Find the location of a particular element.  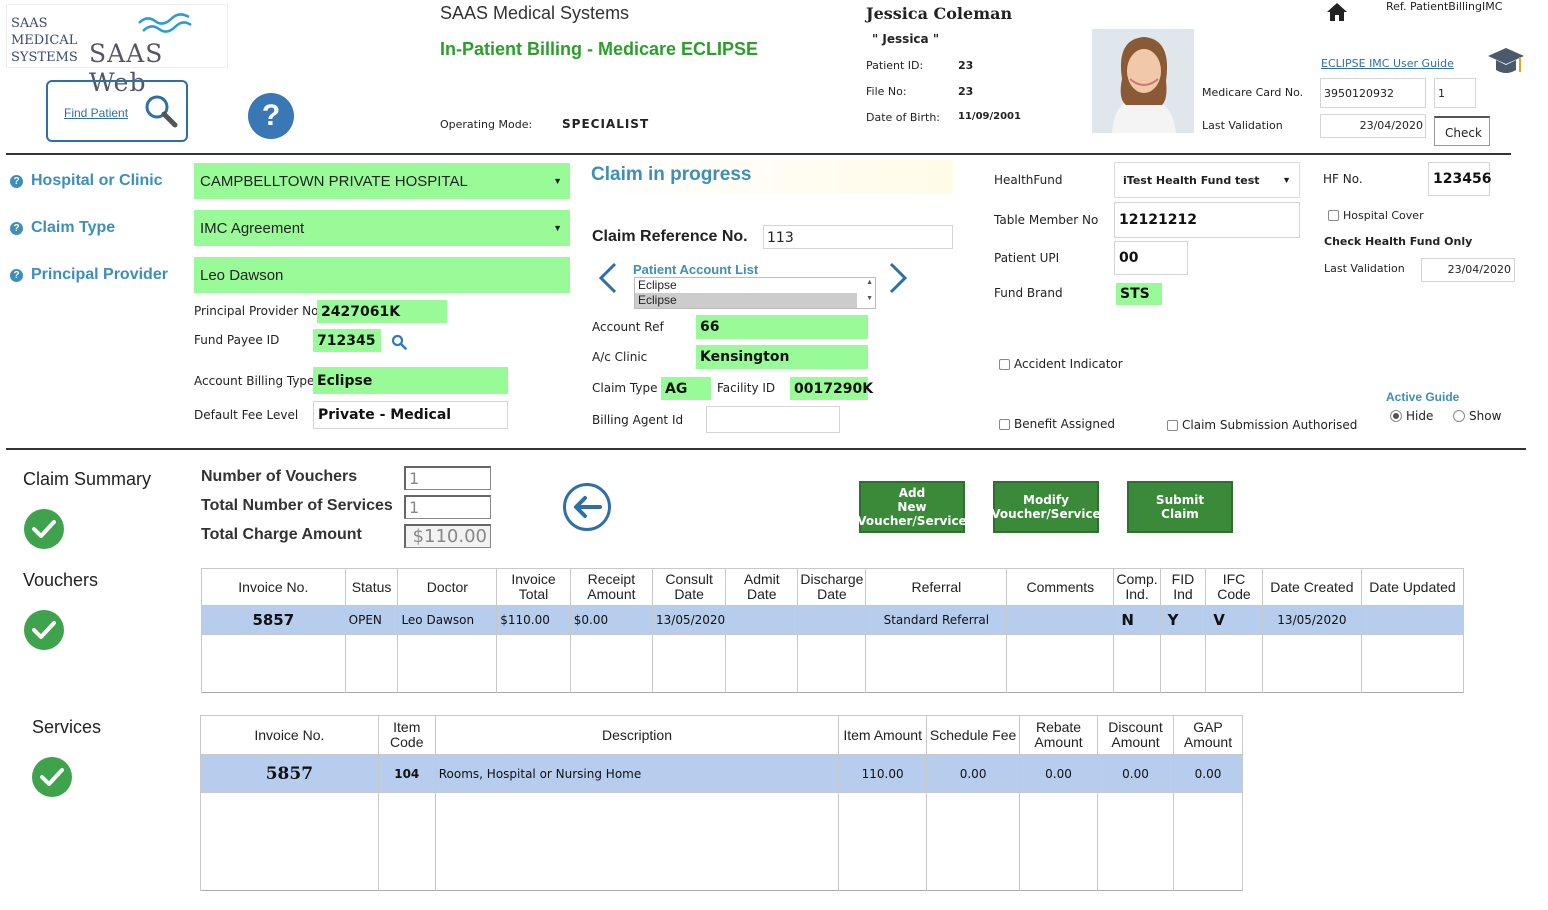

listbox-scroll-down-icon: ▼ is located at coordinates (869, 298).